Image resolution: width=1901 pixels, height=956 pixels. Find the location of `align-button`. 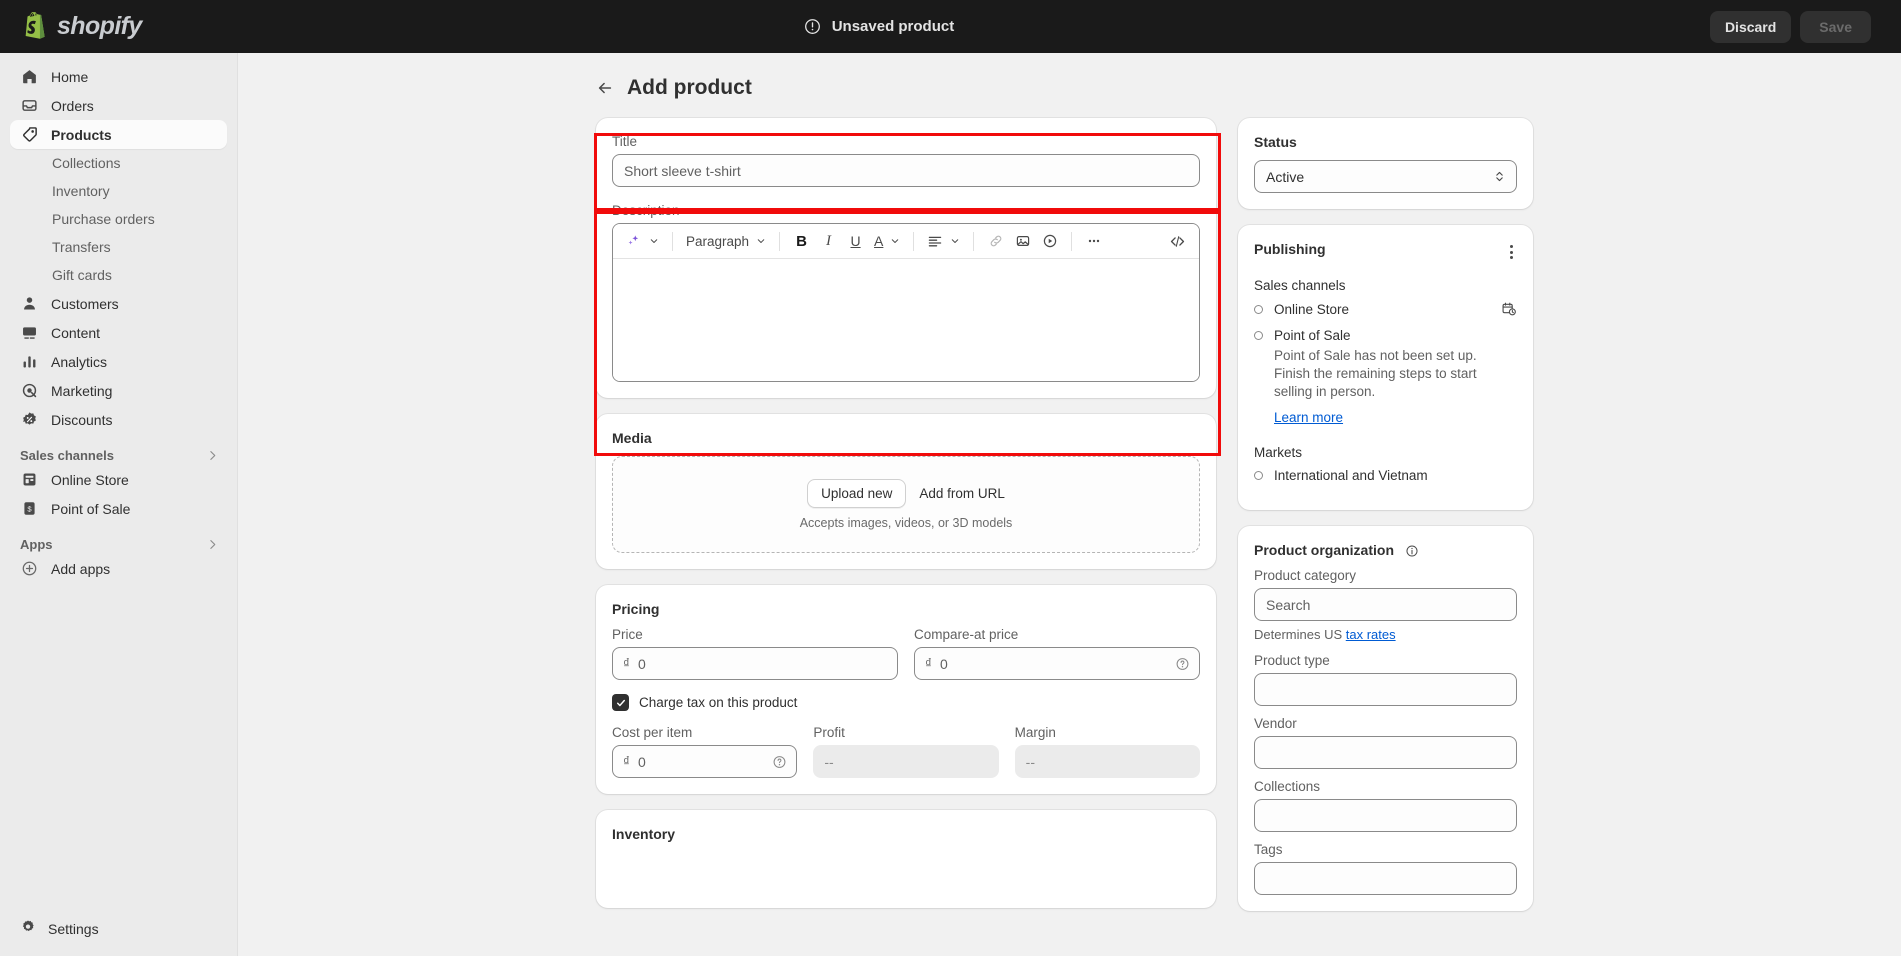

align-button is located at coordinates (943, 241).